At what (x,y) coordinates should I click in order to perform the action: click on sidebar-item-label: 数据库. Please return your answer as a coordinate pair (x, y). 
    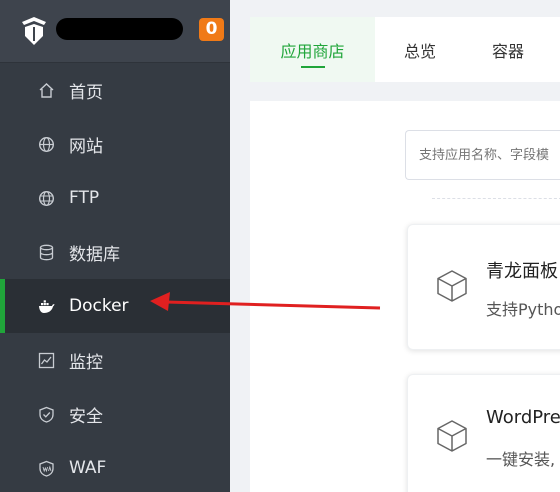
    Looking at the image, I should click on (94, 254).